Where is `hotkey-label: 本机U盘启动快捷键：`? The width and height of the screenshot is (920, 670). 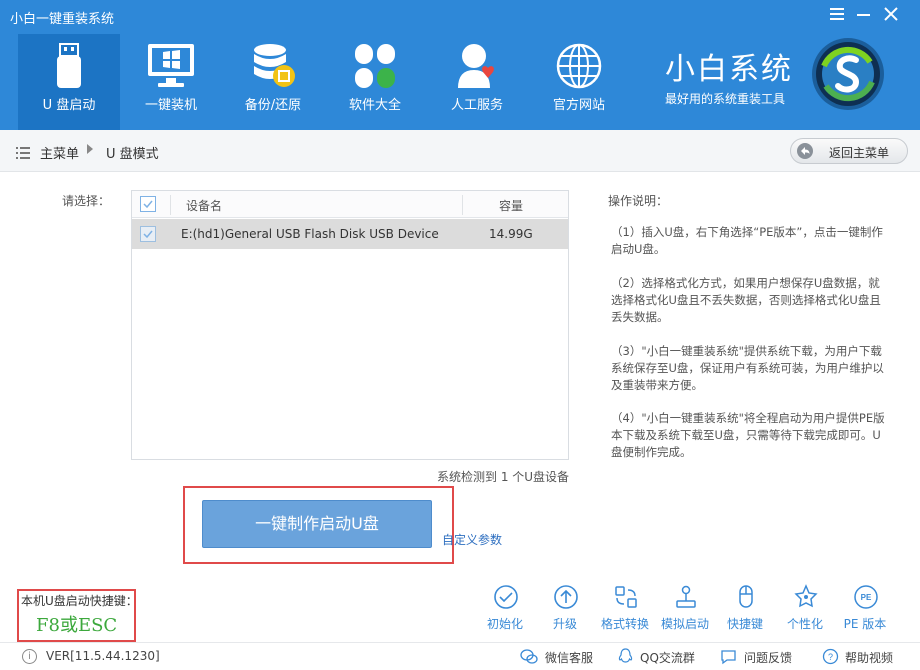 hotkey-label: 本机U盘启动快捷键： is located at coordinates (79, 601).